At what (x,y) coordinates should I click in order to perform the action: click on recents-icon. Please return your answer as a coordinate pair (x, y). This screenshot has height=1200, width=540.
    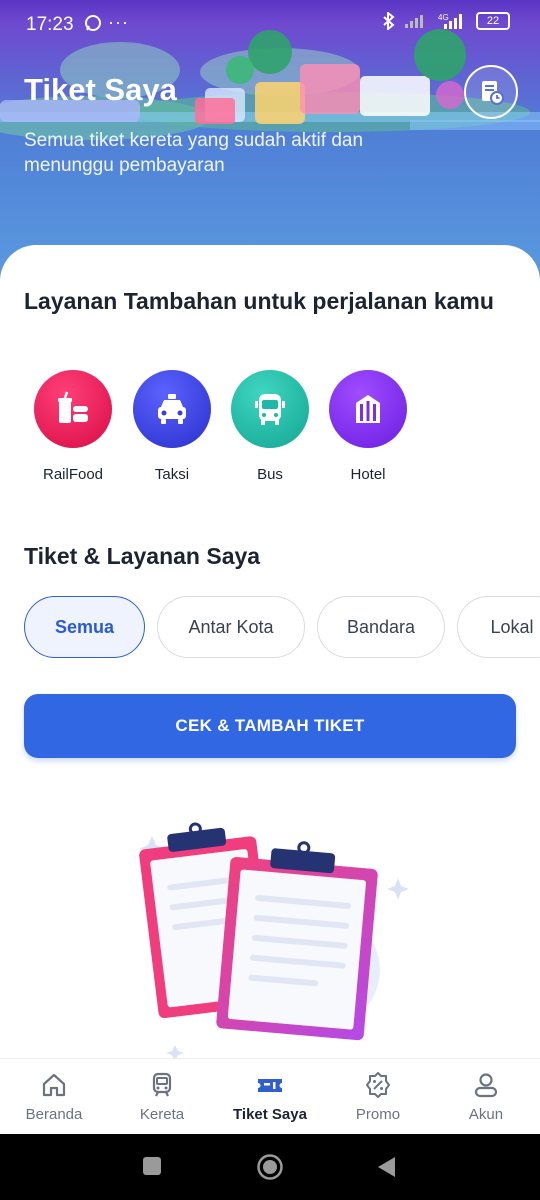
    Looking at the image, I should click on (152, 1166).